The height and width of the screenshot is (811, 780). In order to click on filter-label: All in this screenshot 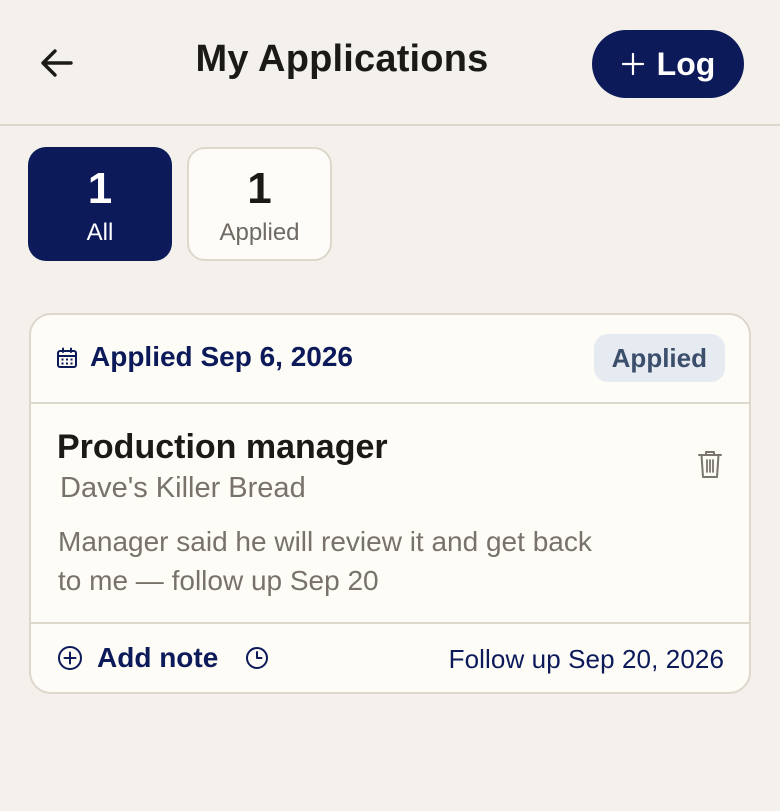, I will do `click(100, 232)`.